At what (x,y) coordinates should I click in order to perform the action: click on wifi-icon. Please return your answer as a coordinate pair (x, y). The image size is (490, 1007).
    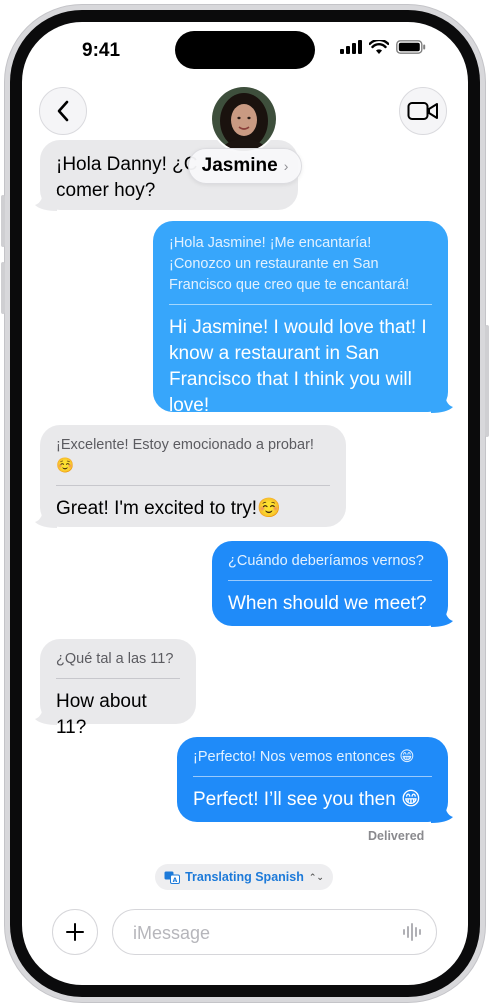
    Looking at the image, I should click on (379, 47).